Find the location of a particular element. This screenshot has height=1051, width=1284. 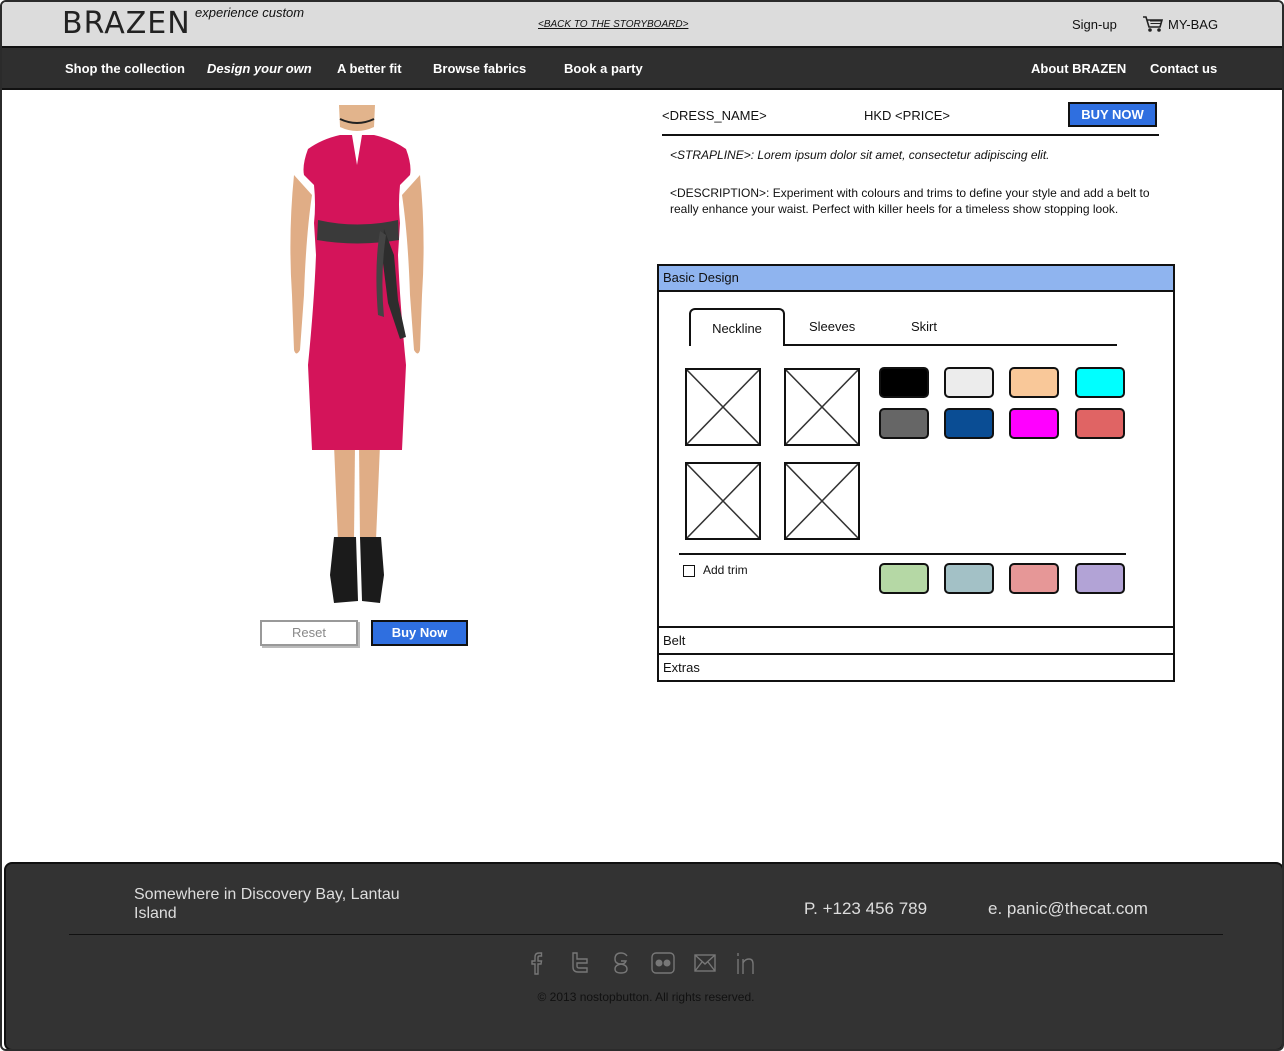

accordion-basic-design: Basic Design is located at coordinates (916, 279).